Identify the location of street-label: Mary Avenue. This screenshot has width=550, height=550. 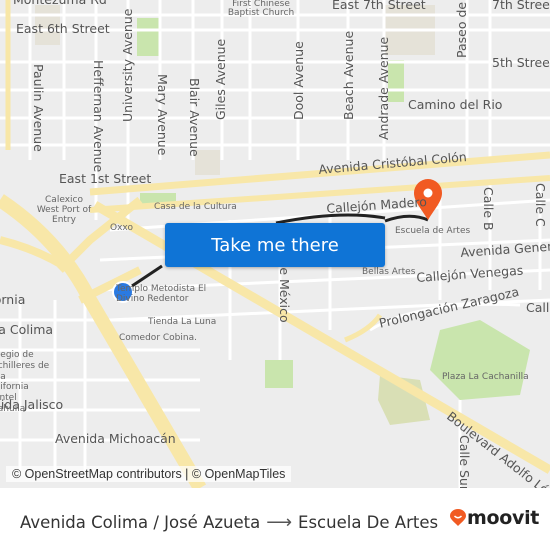
(162, 115).